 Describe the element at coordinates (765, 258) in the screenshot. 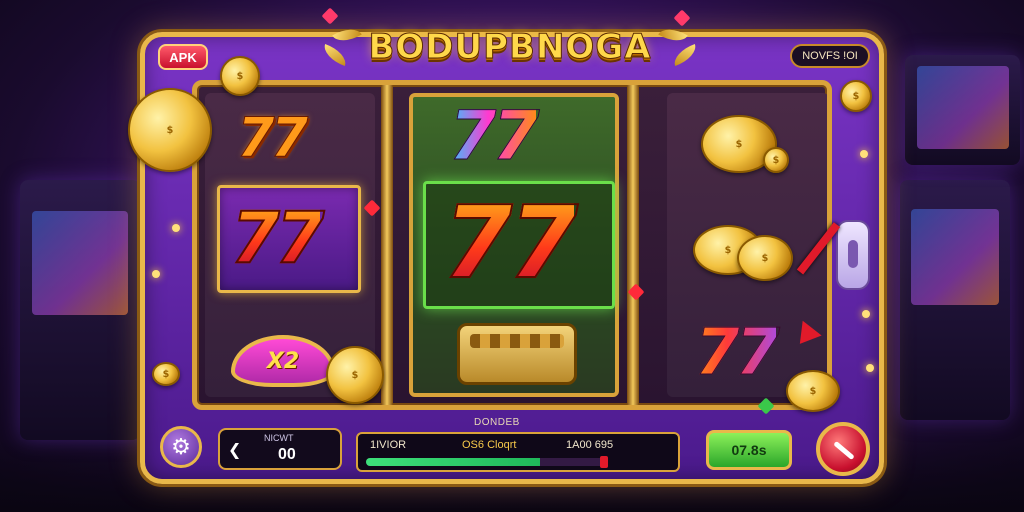

I see `gold-coin-symbol` at that location.